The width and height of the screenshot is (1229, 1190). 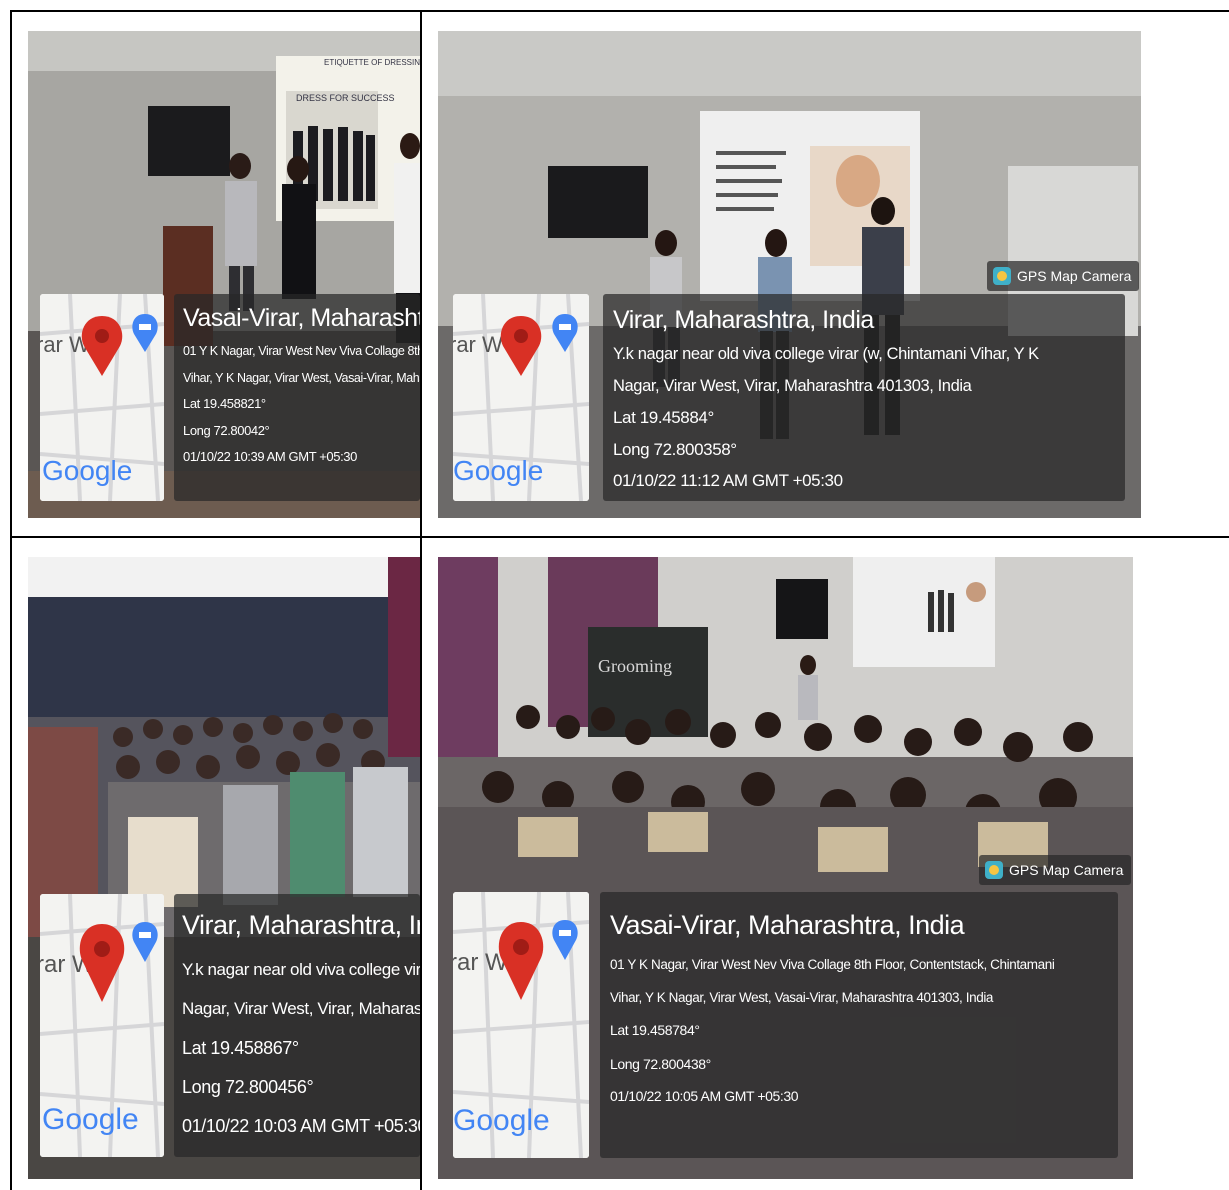 What do you see at coordinates (226, 430) in the screenshot?
I see `longitude: Long 72.80042°` at bounding box center [226, 430].